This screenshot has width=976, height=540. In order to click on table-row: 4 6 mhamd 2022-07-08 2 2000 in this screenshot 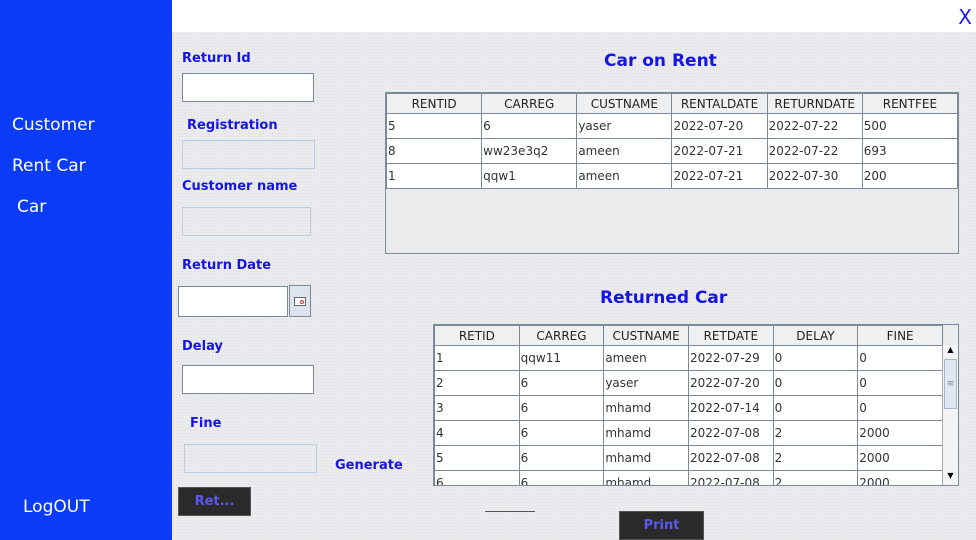, I will do `click(688, 433)`.